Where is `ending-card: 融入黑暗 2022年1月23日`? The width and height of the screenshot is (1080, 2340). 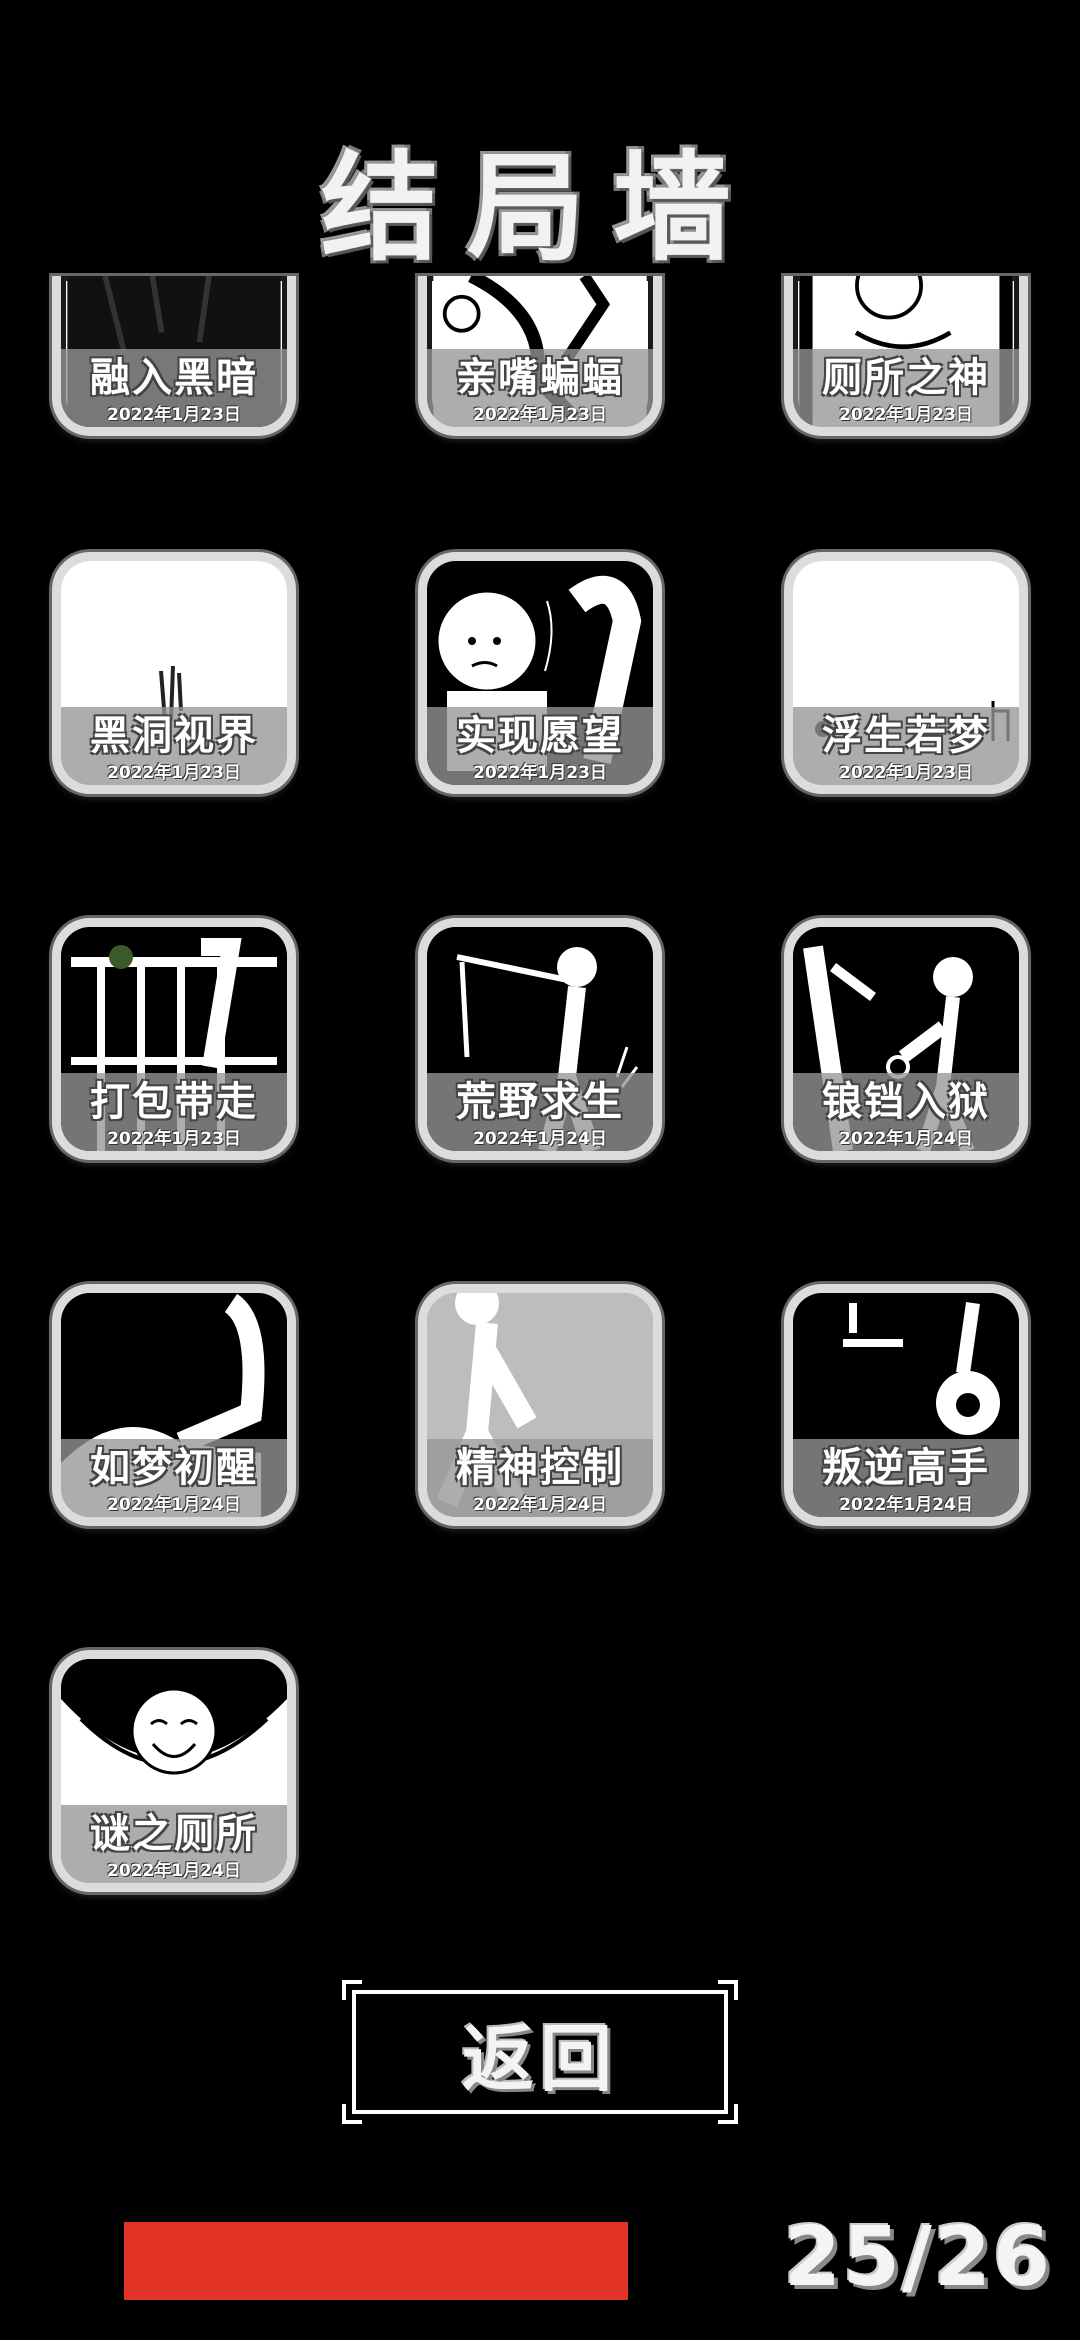 ending-card: 融入黑暗 2022年1月23日 is located at coordinates (174, 356).